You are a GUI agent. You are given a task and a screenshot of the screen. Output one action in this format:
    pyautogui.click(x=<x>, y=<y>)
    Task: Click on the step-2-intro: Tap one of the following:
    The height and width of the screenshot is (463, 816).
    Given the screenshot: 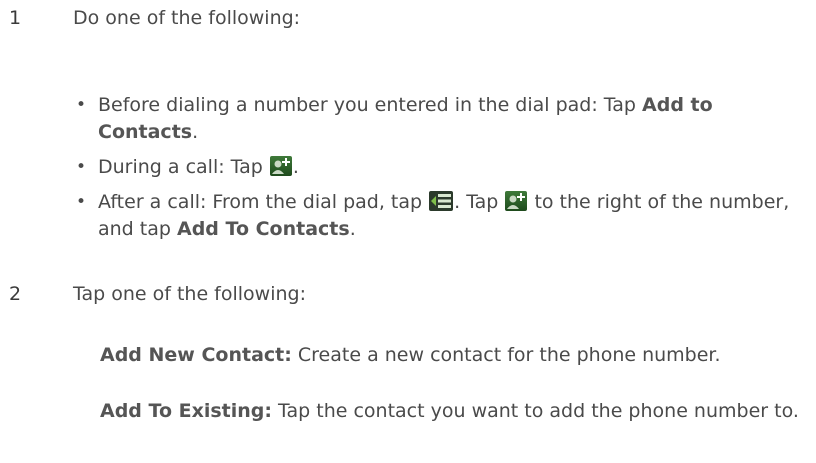 What is the action you would take?
    pyautogui.click(x=189, y=294)
    